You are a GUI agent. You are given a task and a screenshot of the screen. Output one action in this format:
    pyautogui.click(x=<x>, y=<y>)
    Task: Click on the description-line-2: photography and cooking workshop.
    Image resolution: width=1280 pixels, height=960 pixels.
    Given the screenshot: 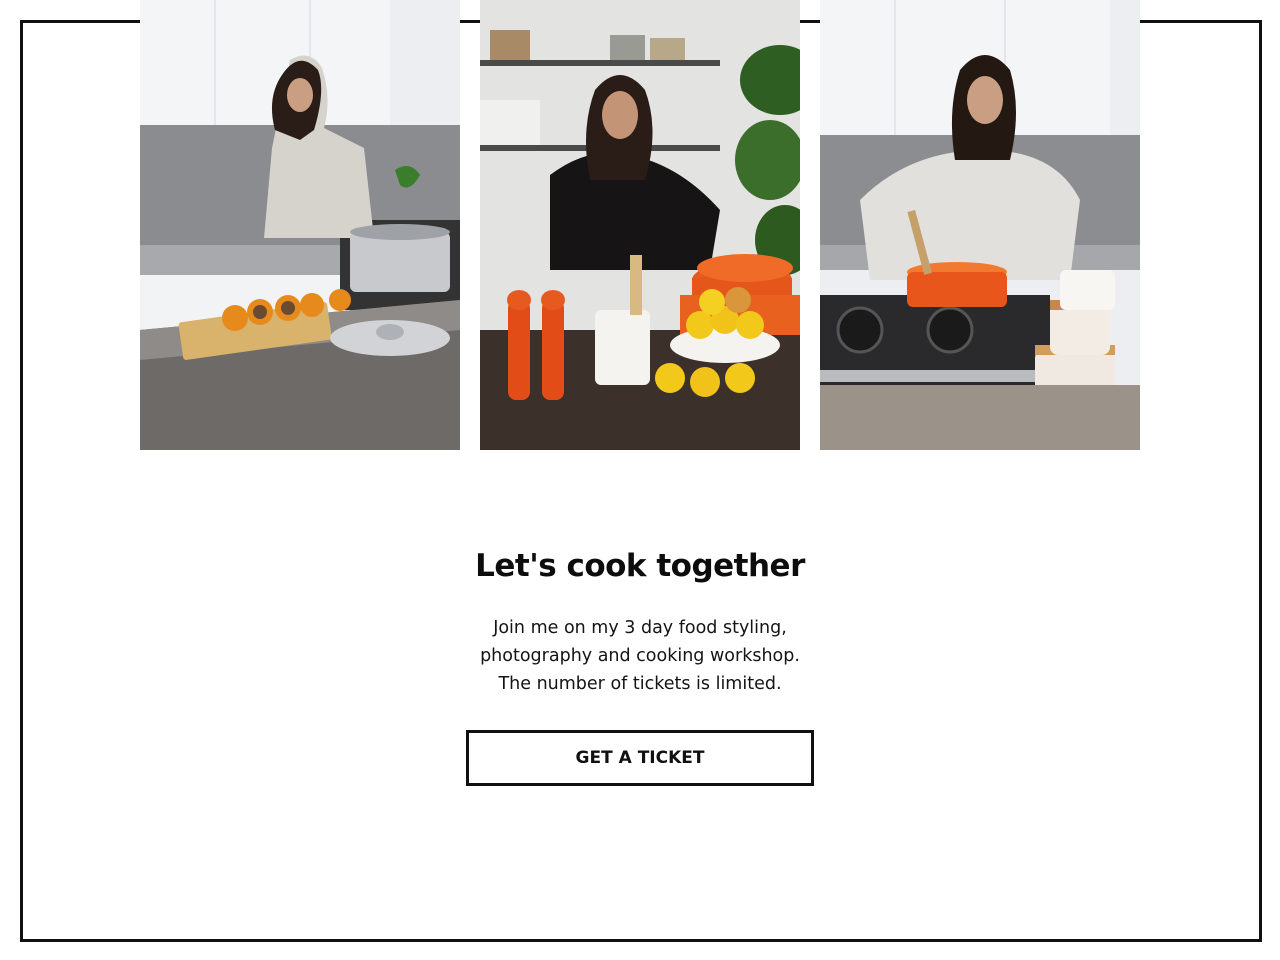 What is the action you would take?
    pyautogui.click(x=640, y=656)
    